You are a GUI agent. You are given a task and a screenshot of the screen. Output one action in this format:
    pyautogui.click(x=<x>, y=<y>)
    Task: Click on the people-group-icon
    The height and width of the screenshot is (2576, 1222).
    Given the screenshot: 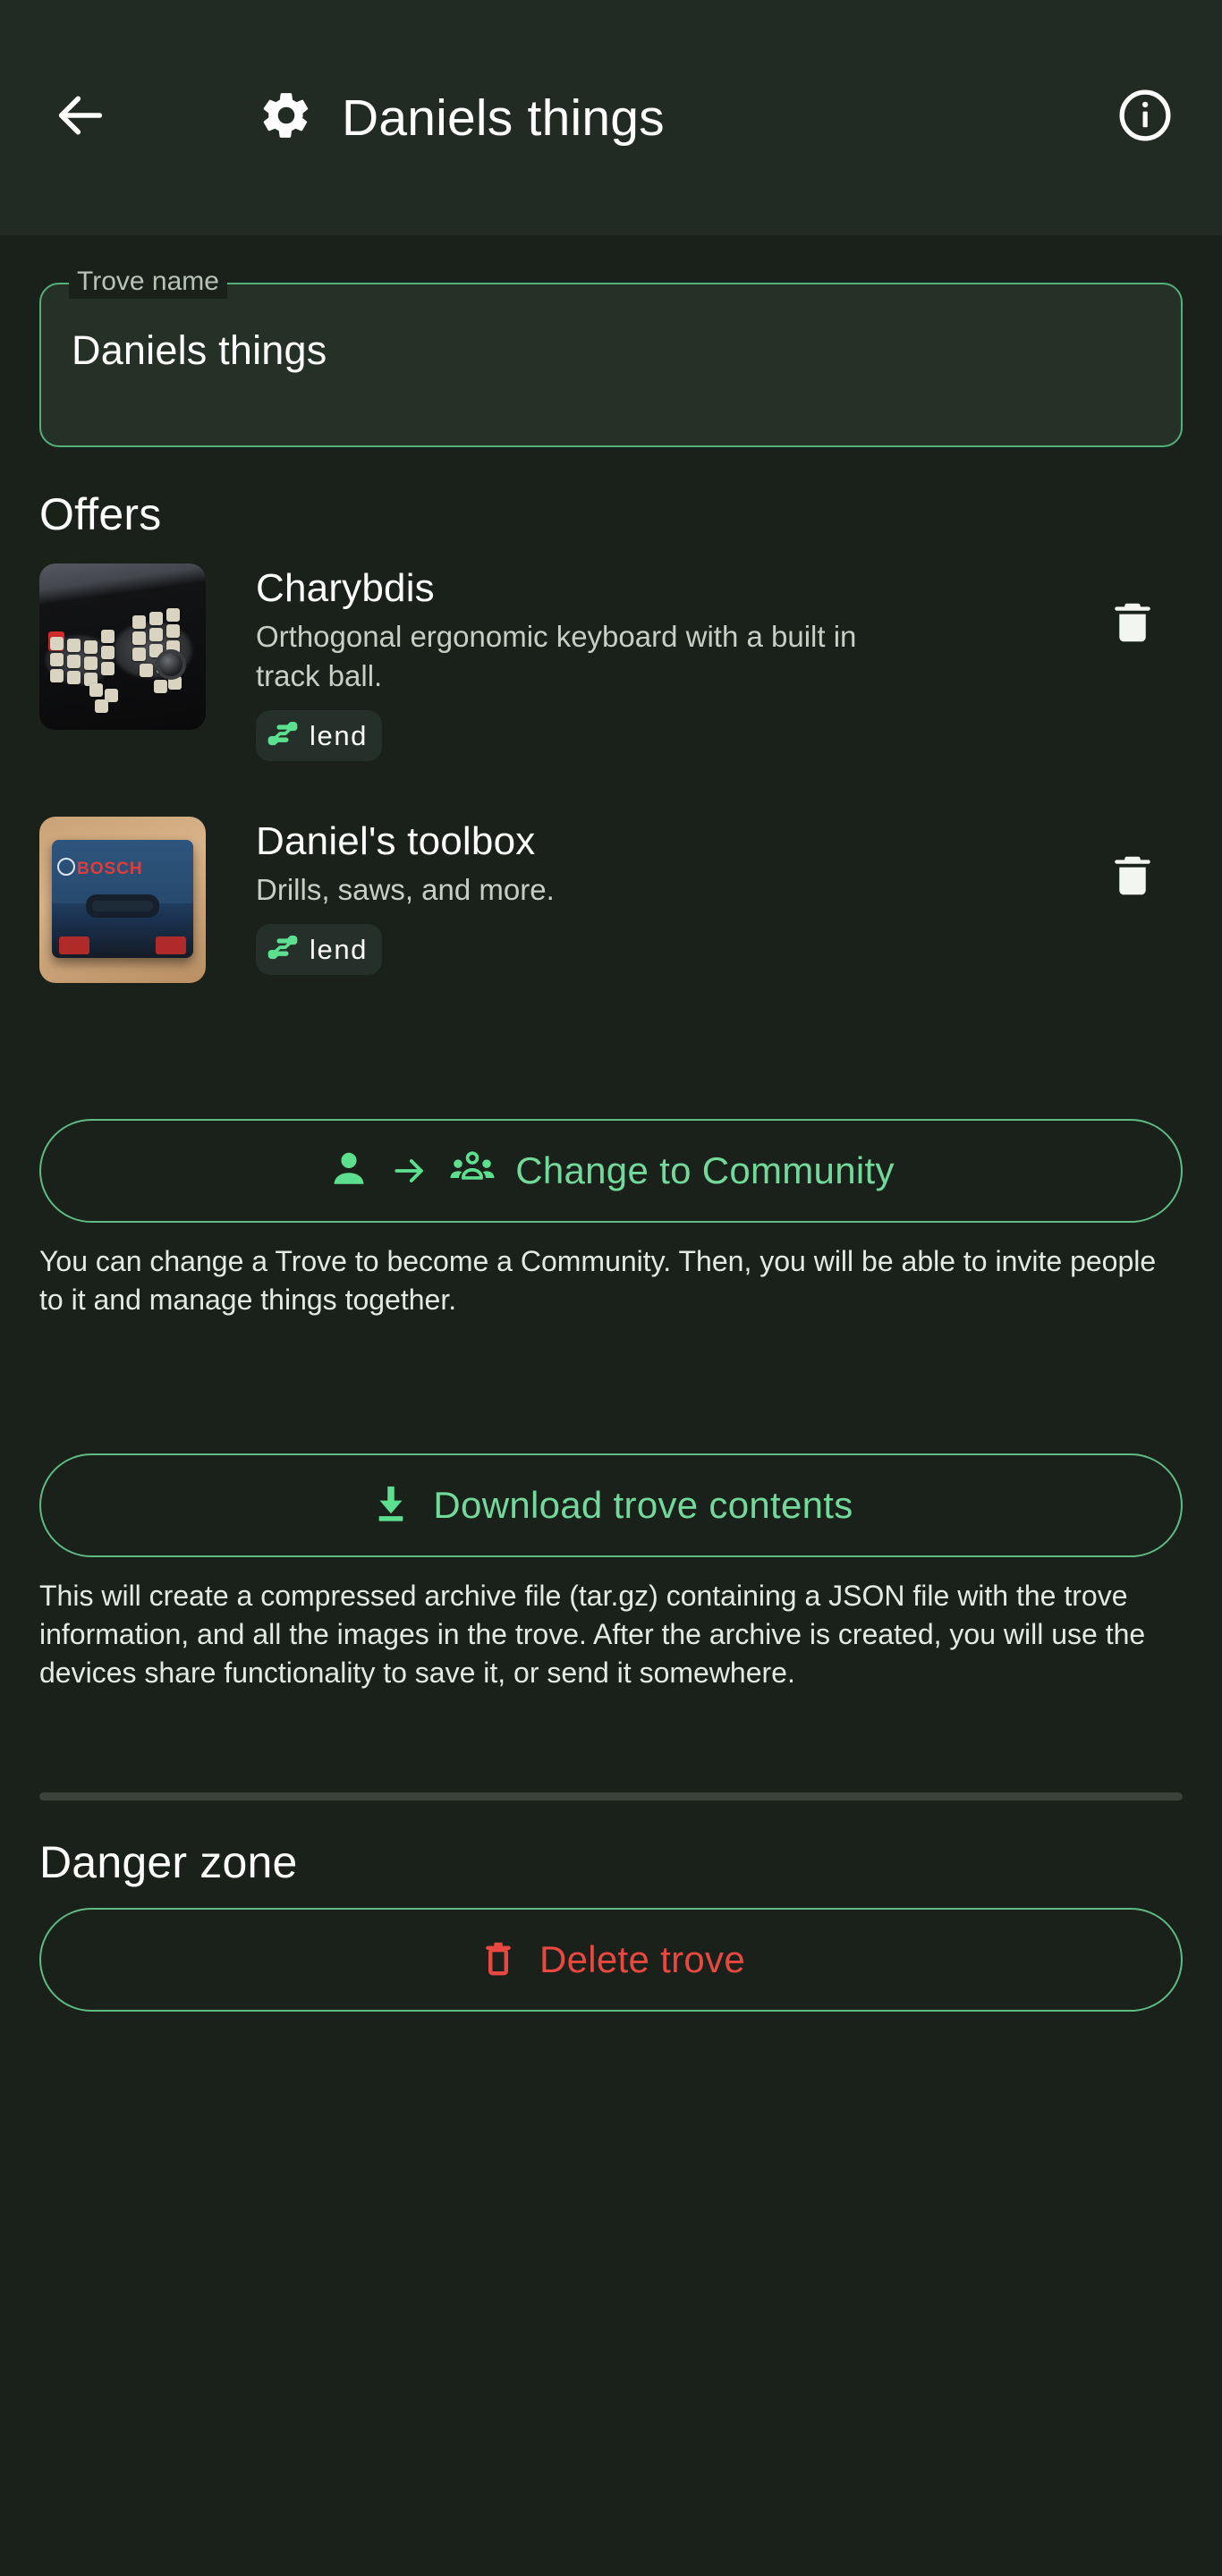 What is the action you would take?
    pyautogui.click(x=472, y=1171)
    